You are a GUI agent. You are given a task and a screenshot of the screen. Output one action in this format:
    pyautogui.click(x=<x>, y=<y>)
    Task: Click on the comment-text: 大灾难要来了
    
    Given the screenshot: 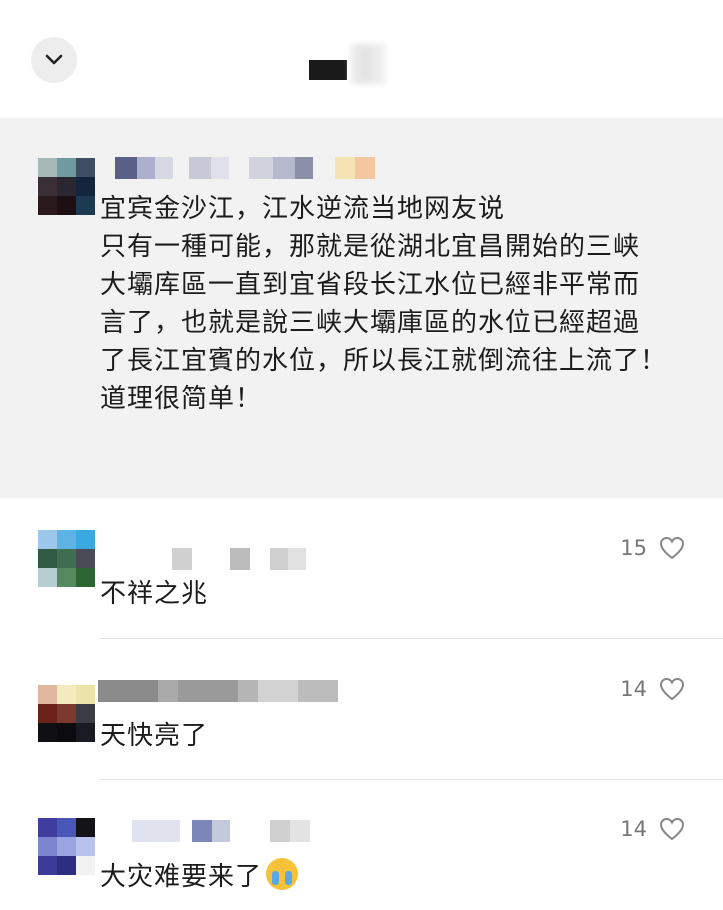 What is the action you would take?
    pyautogui.click(x=199, y=874)
    